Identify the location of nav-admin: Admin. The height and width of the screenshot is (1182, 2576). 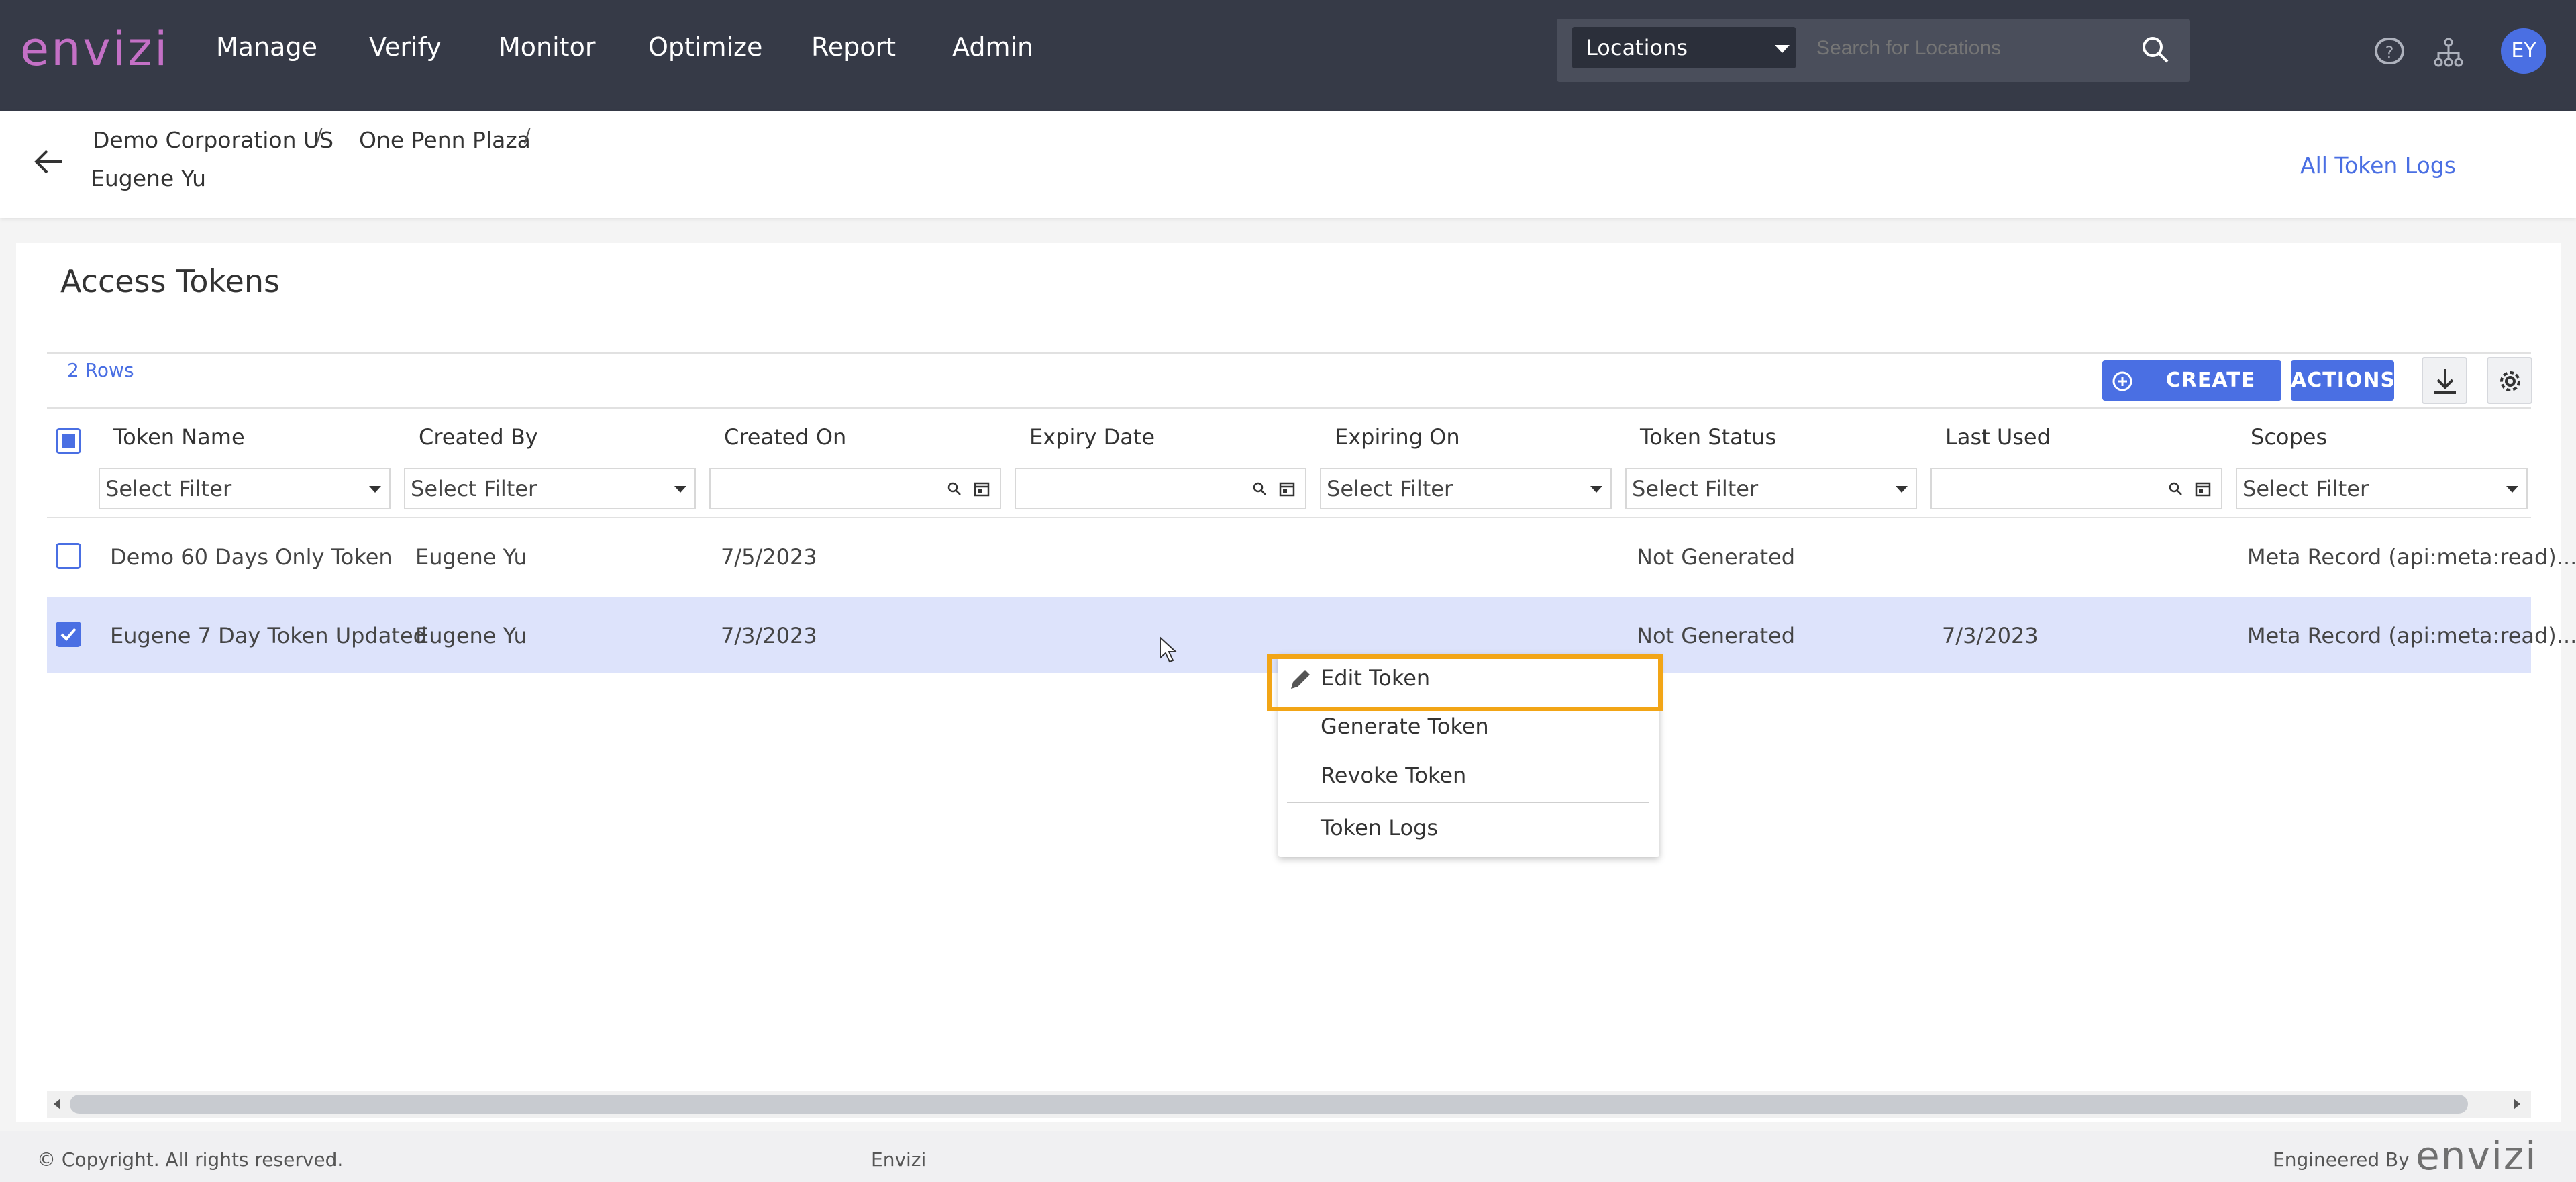
(992, 47).